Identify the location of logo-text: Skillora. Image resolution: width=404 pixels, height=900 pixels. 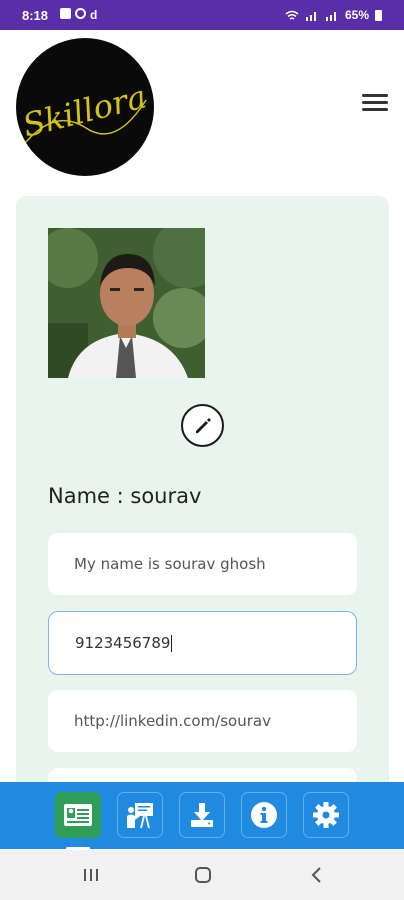
(84, 110).